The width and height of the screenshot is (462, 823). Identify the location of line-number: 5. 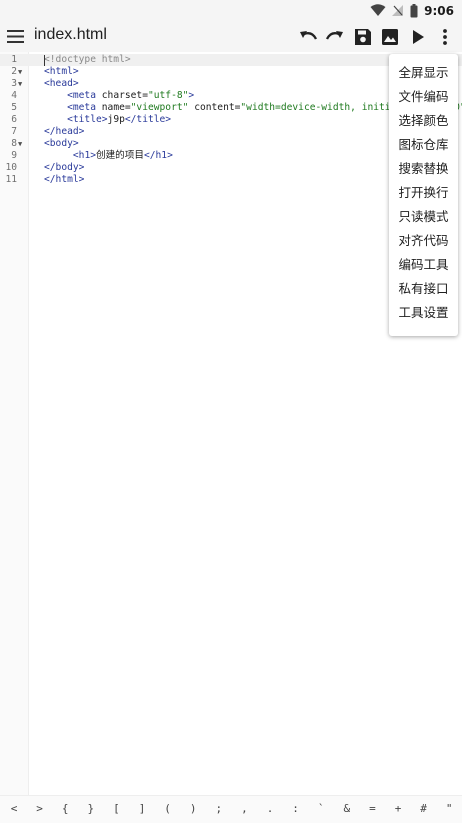
(14, 107).